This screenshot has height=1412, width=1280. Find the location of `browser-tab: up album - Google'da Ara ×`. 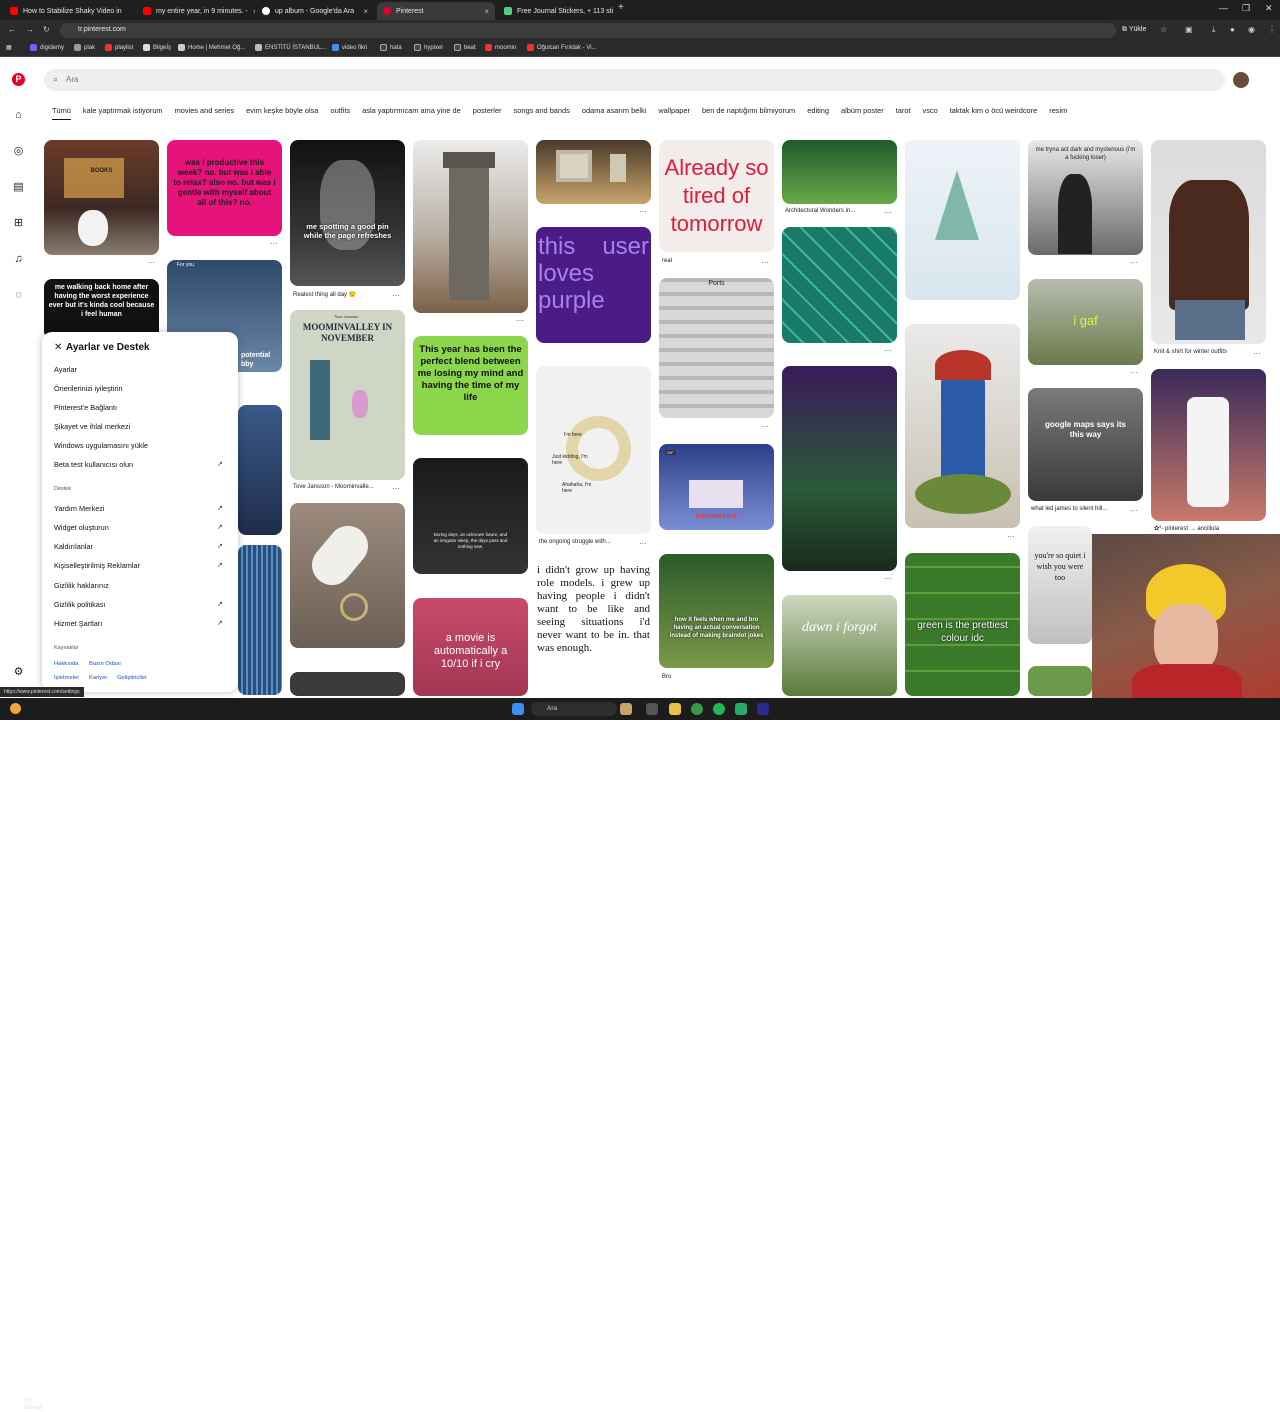

browser-tab: up album - Google'da Ara × is located at coordinates (315, 11).